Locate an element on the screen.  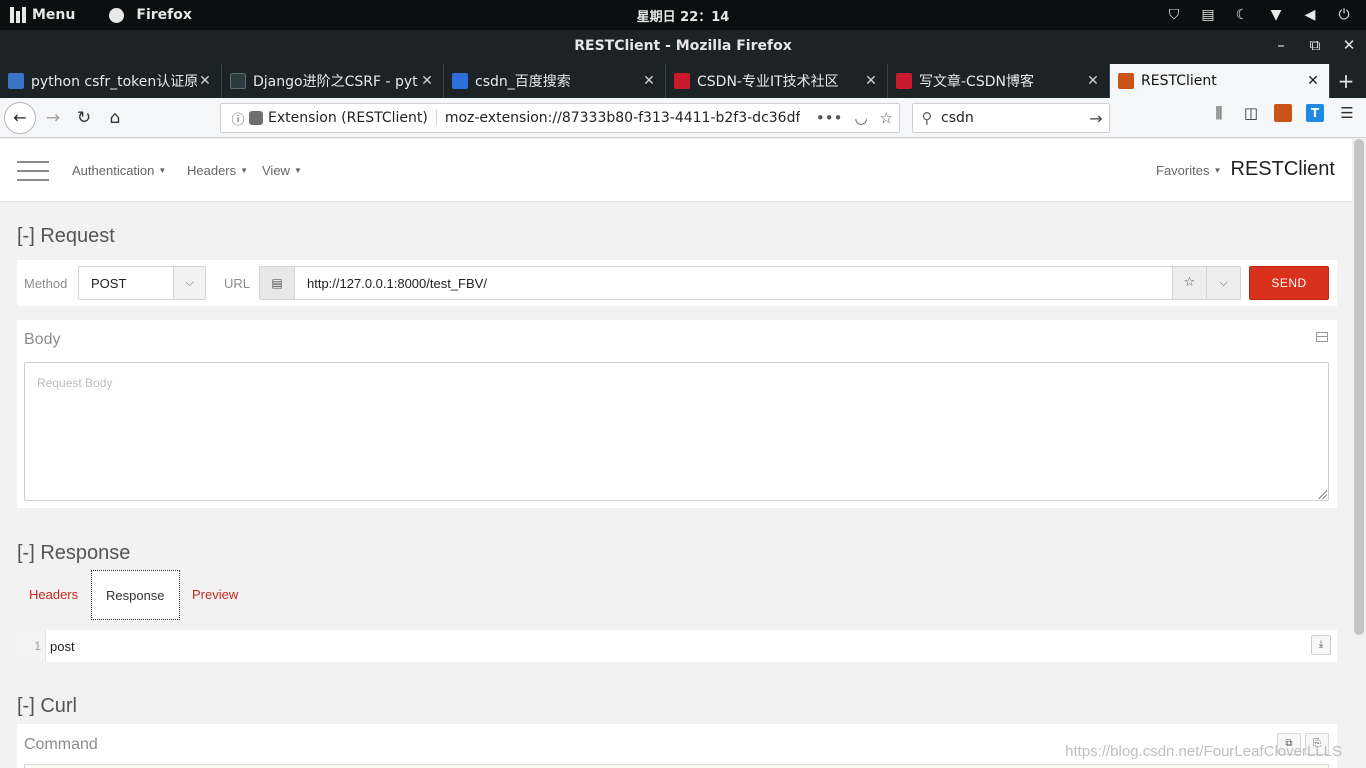
favorite-star-icon: ☆ is located at coordinates (1189, 283).